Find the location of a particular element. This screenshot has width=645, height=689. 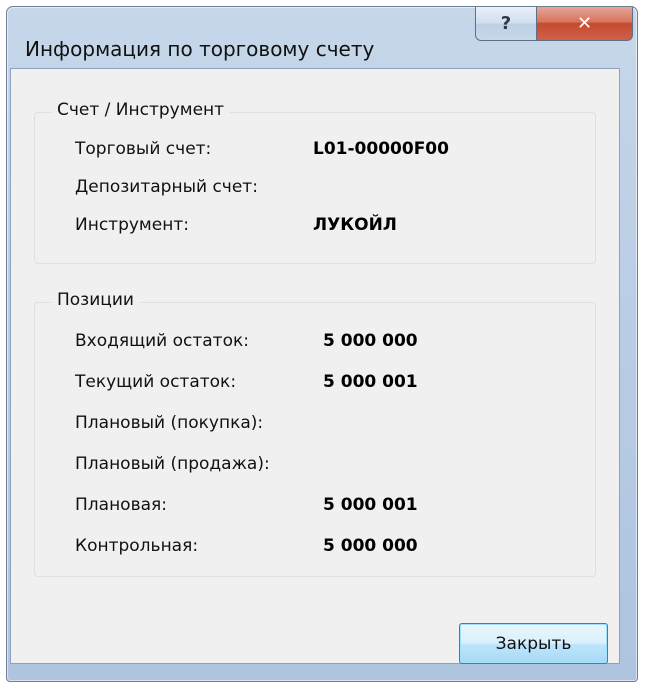

close-icon: ✕ is located at coordinates (584, 23).